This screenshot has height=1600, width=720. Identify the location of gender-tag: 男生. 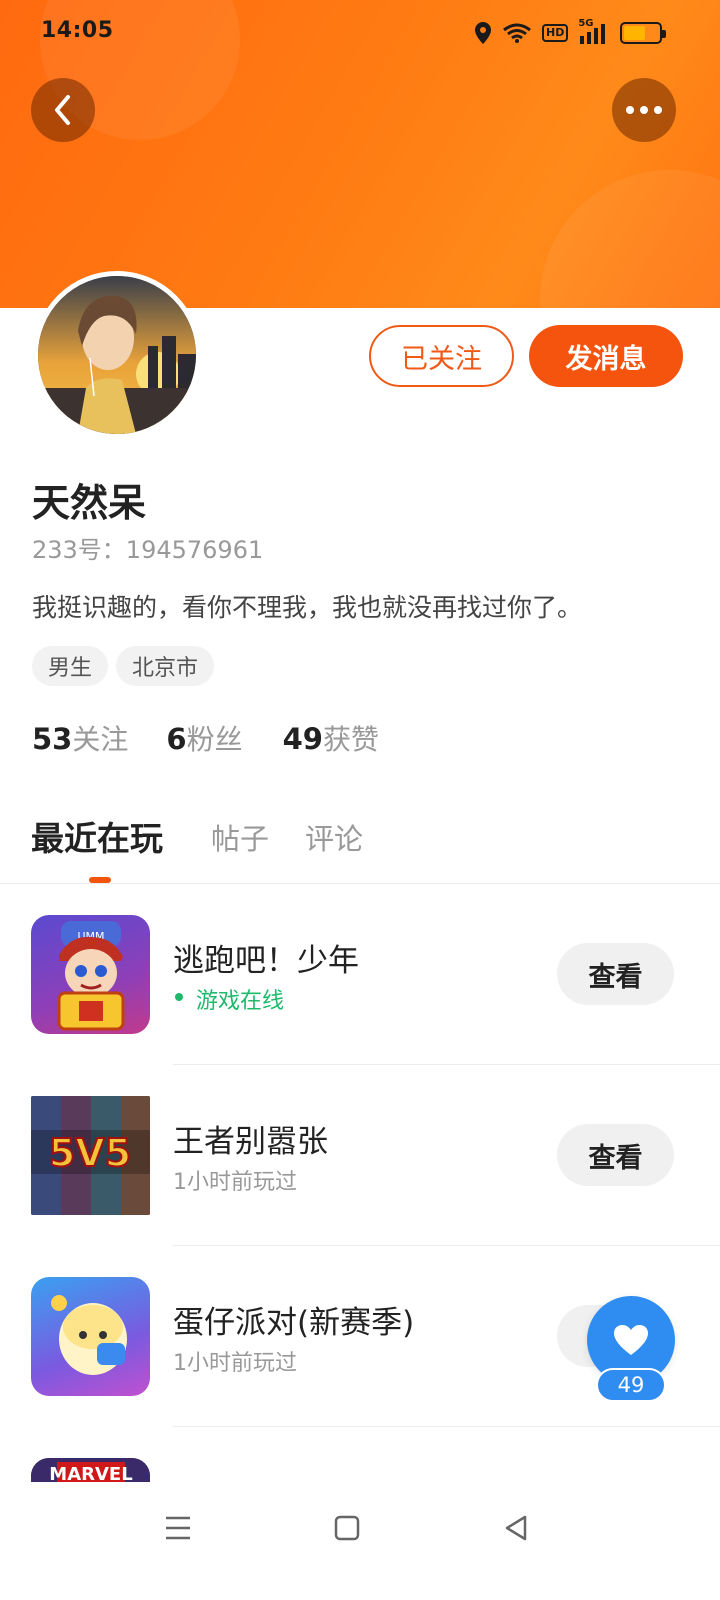
(70, 666).